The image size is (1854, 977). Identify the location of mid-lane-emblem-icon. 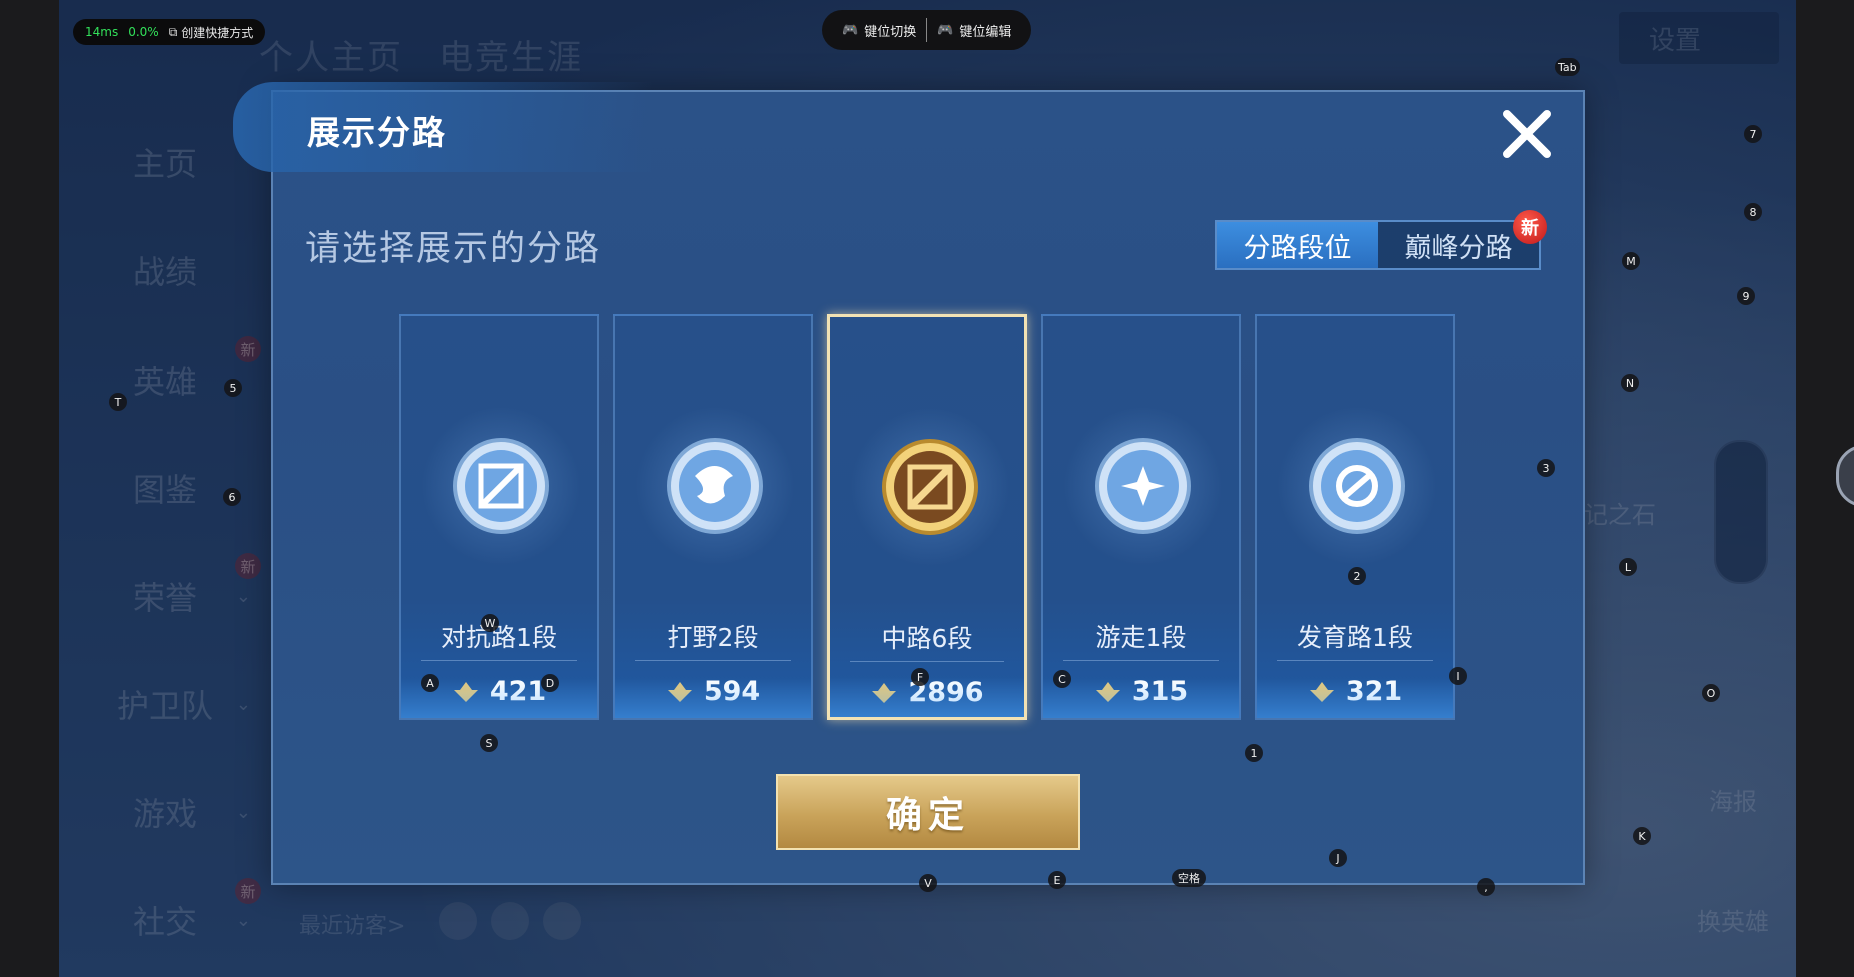
(930, 487).